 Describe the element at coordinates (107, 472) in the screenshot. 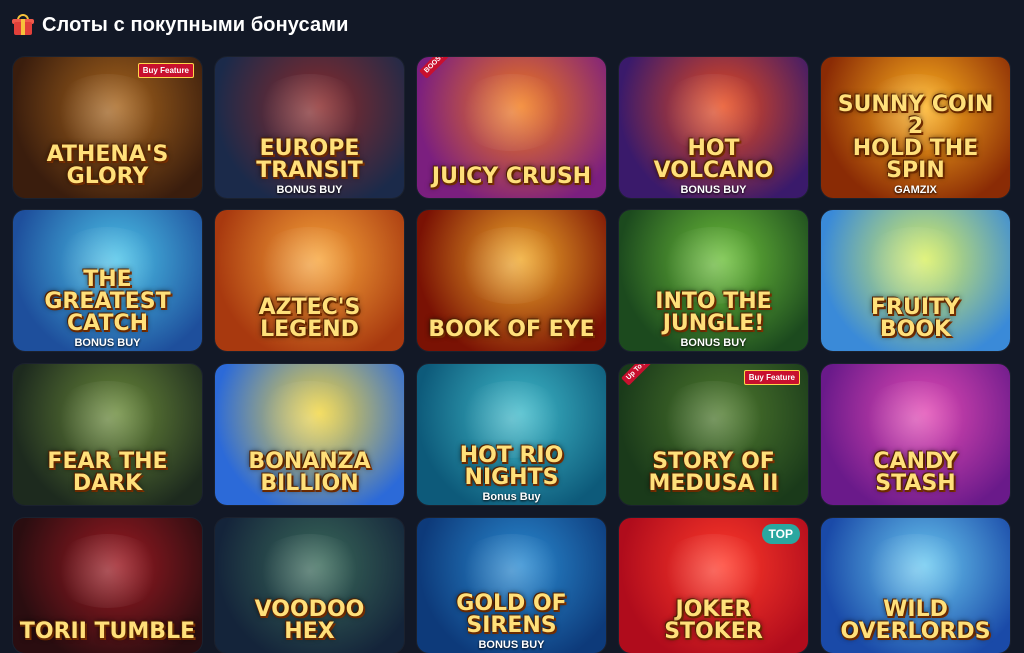

I see `game-title: FEAR THE DARK` at that location.